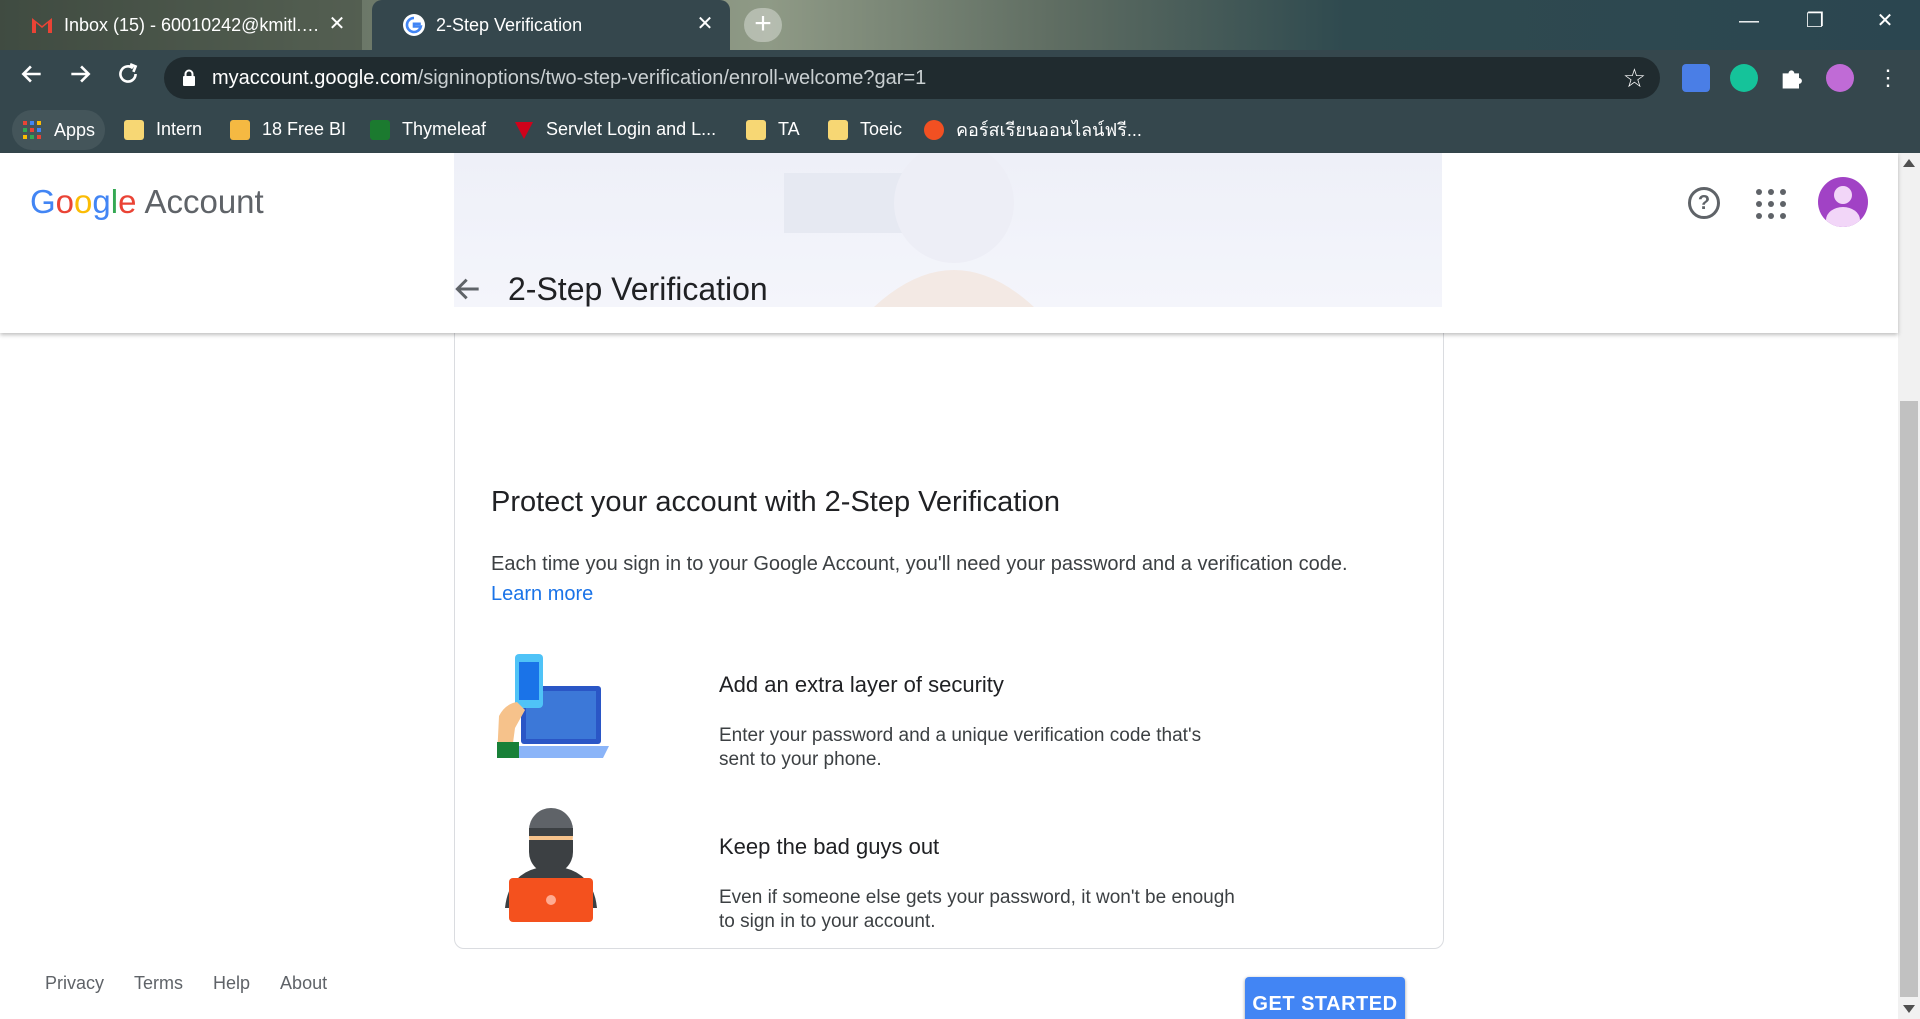 Image resolution: width=1920 pixels, height=1019 pixels. Describe the element at coordinates (1888, 78) in the screenshot. I see `browser-menu-icon: ⋮` at that location.